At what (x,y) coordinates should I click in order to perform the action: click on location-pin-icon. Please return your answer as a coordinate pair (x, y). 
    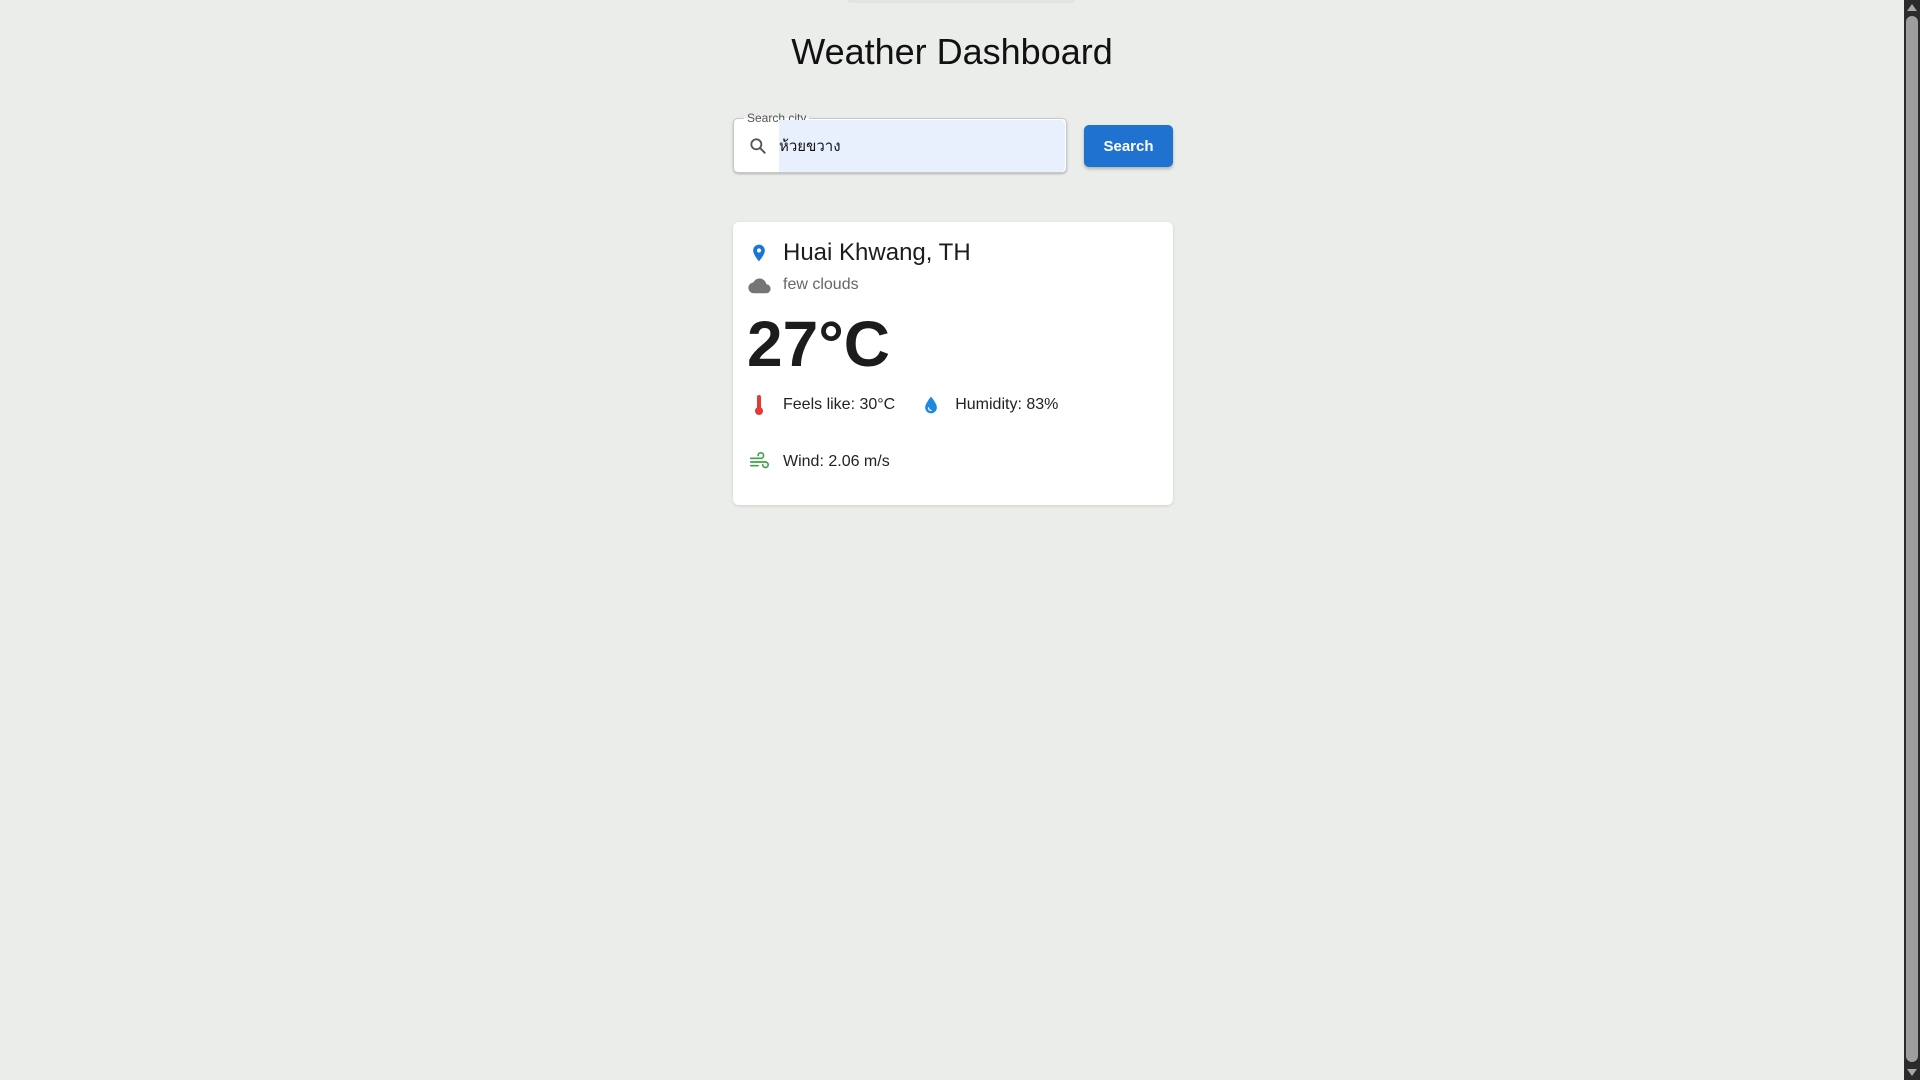
    Looking at the image, I should click on (759, 253).